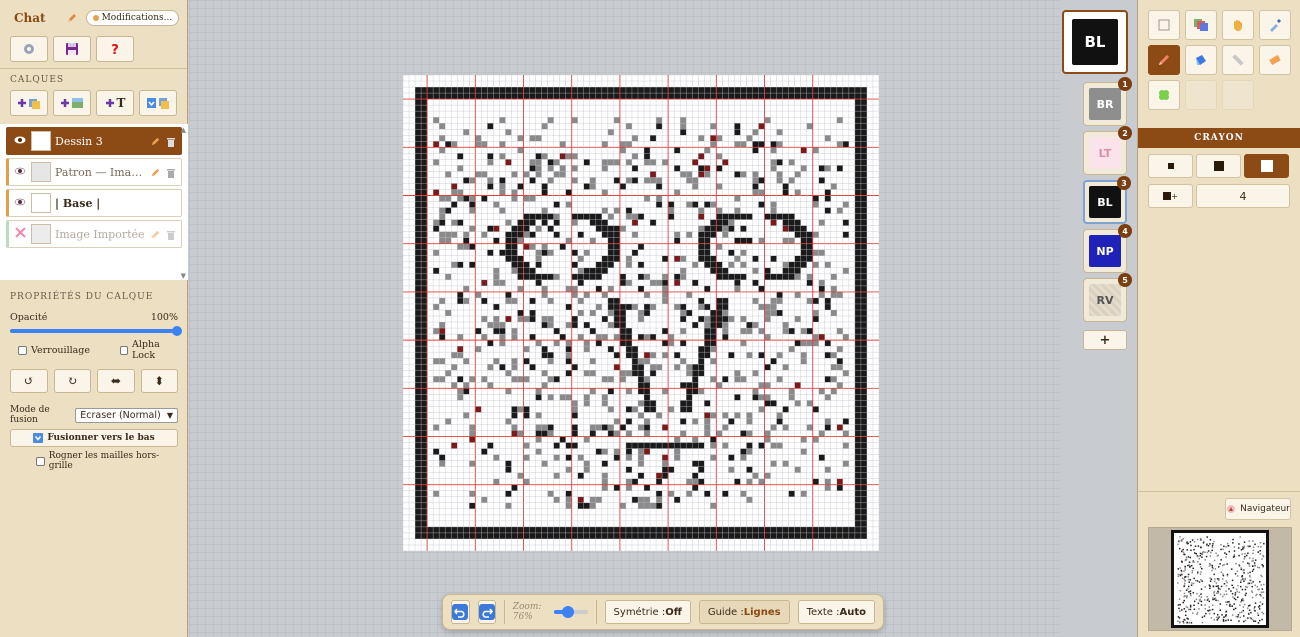 The image size is (1300, 637). I want to click on layer-name: Image Importée, so click(100, 234).